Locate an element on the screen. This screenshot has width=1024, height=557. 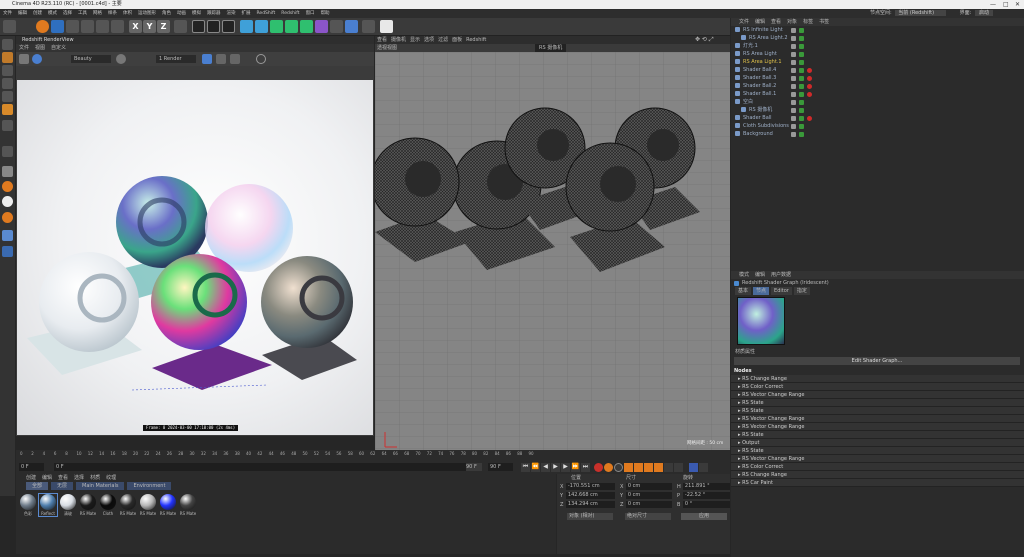
menu-item: RedShift is located at coordinates (266, 13).